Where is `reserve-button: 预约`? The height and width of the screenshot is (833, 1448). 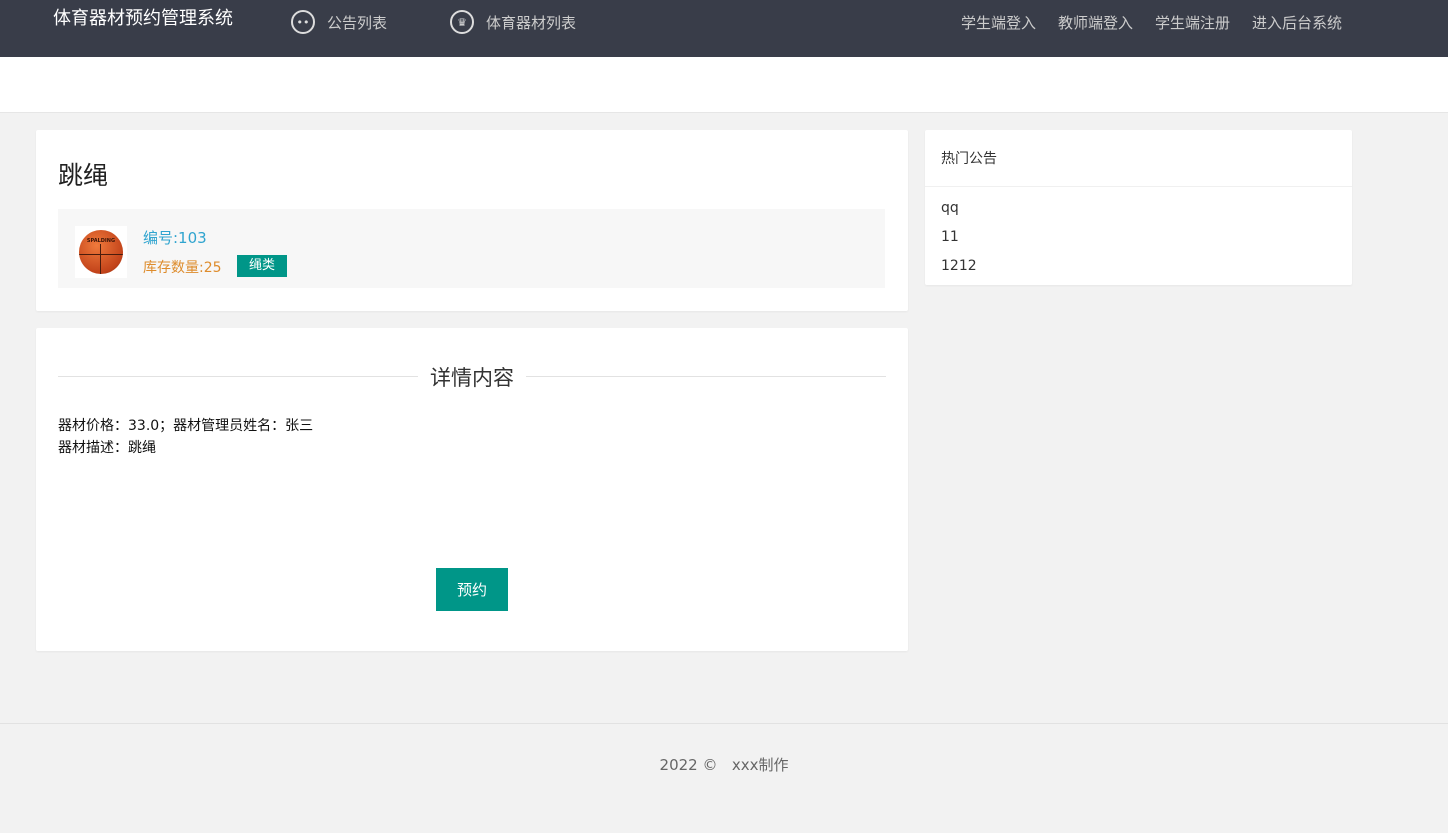
reserve-button: 预约 is located at coordinates (472, 589).